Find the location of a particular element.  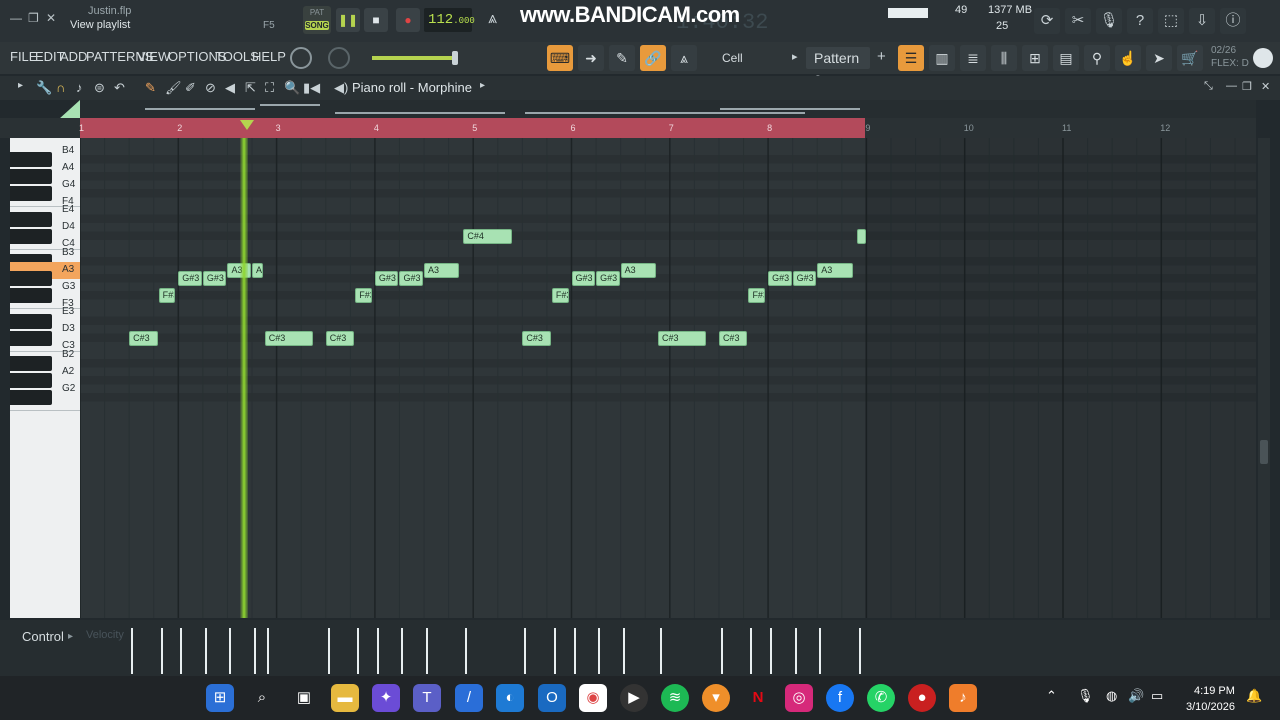

vertical-scrollbar is located at coordinates (1264, 378).